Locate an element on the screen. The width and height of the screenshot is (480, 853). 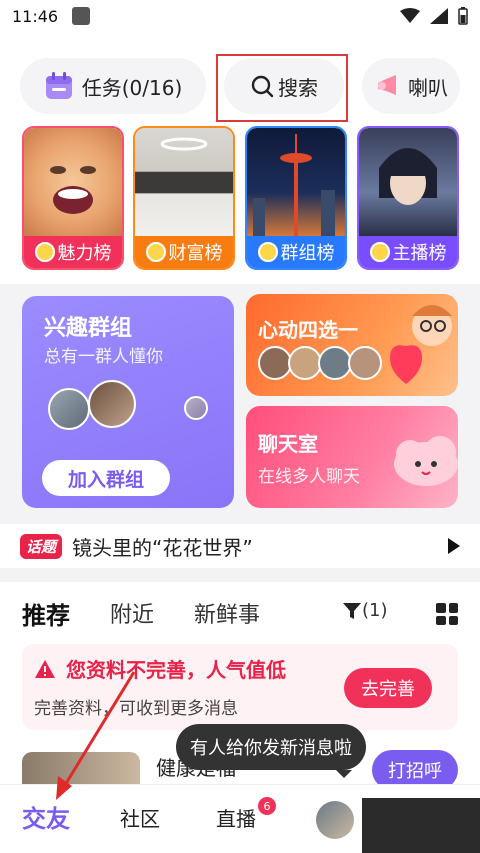
interest-group-card: 兴趣群组 总有一群人懂你 加入群组 is located at coordinates (128, 402).